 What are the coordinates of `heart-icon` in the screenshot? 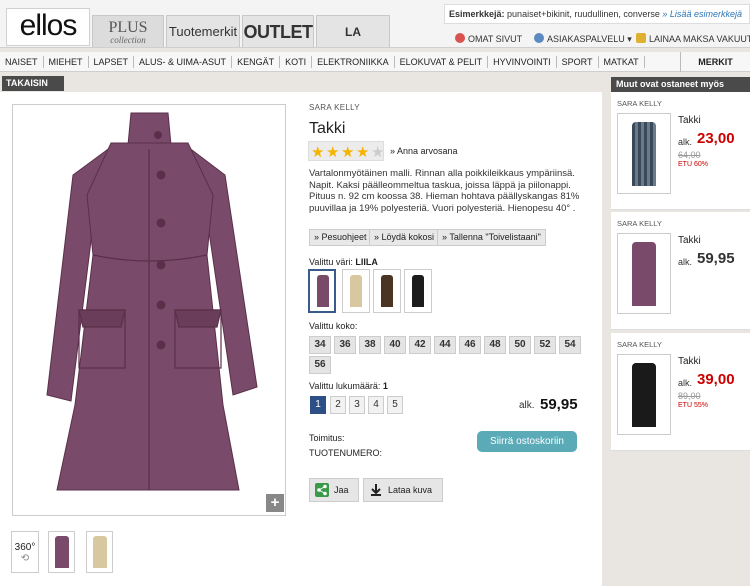 It's located at (460, 38).